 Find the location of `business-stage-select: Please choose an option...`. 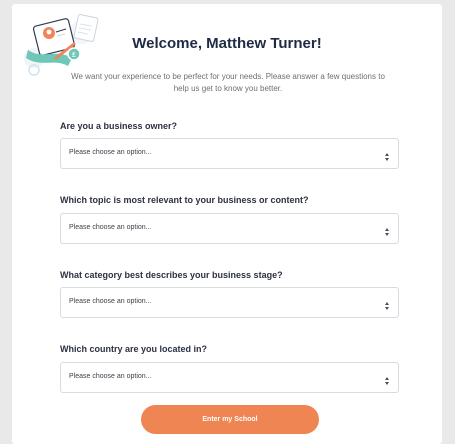

business-stage-select: Please choose an option... is located at coordinates (229, 302).